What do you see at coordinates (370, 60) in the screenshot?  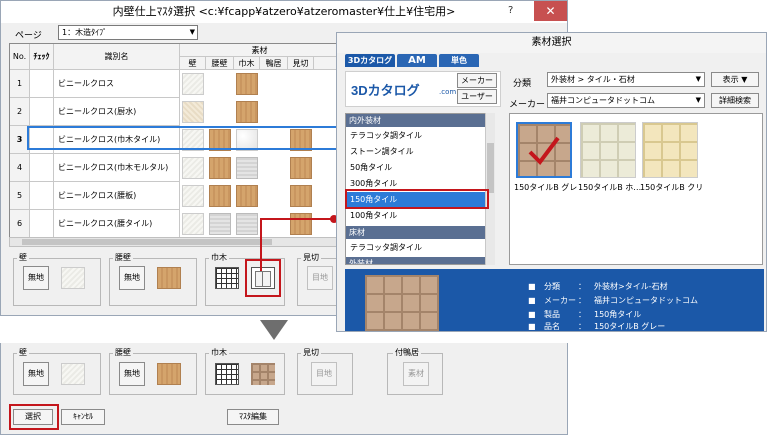 I see `tab-3d-catalog: 3Dカタログ` at bounding box center [370, 60].